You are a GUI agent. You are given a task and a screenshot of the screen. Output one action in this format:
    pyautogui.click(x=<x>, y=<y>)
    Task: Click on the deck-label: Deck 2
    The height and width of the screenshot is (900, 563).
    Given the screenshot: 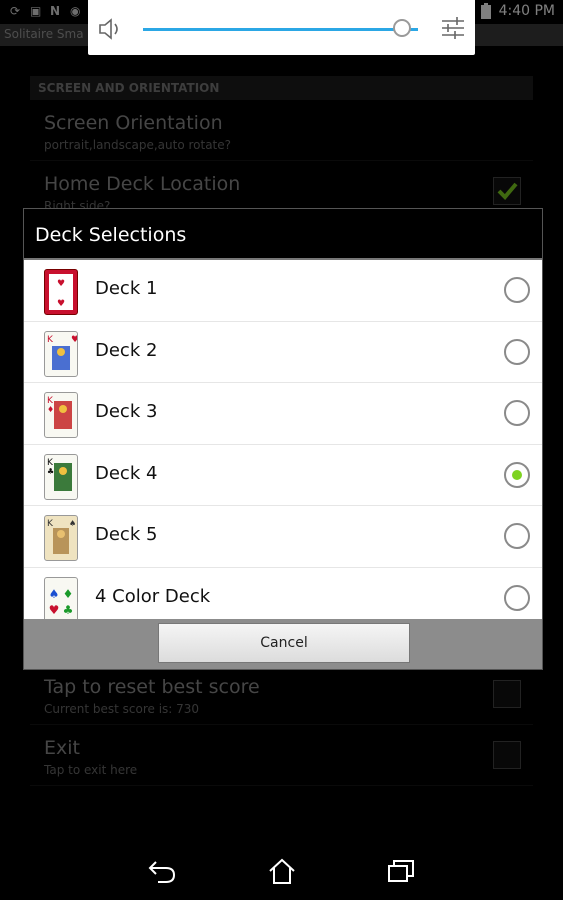 What is the action you would take?
    pyautogui.click(x=126, y=350)
    